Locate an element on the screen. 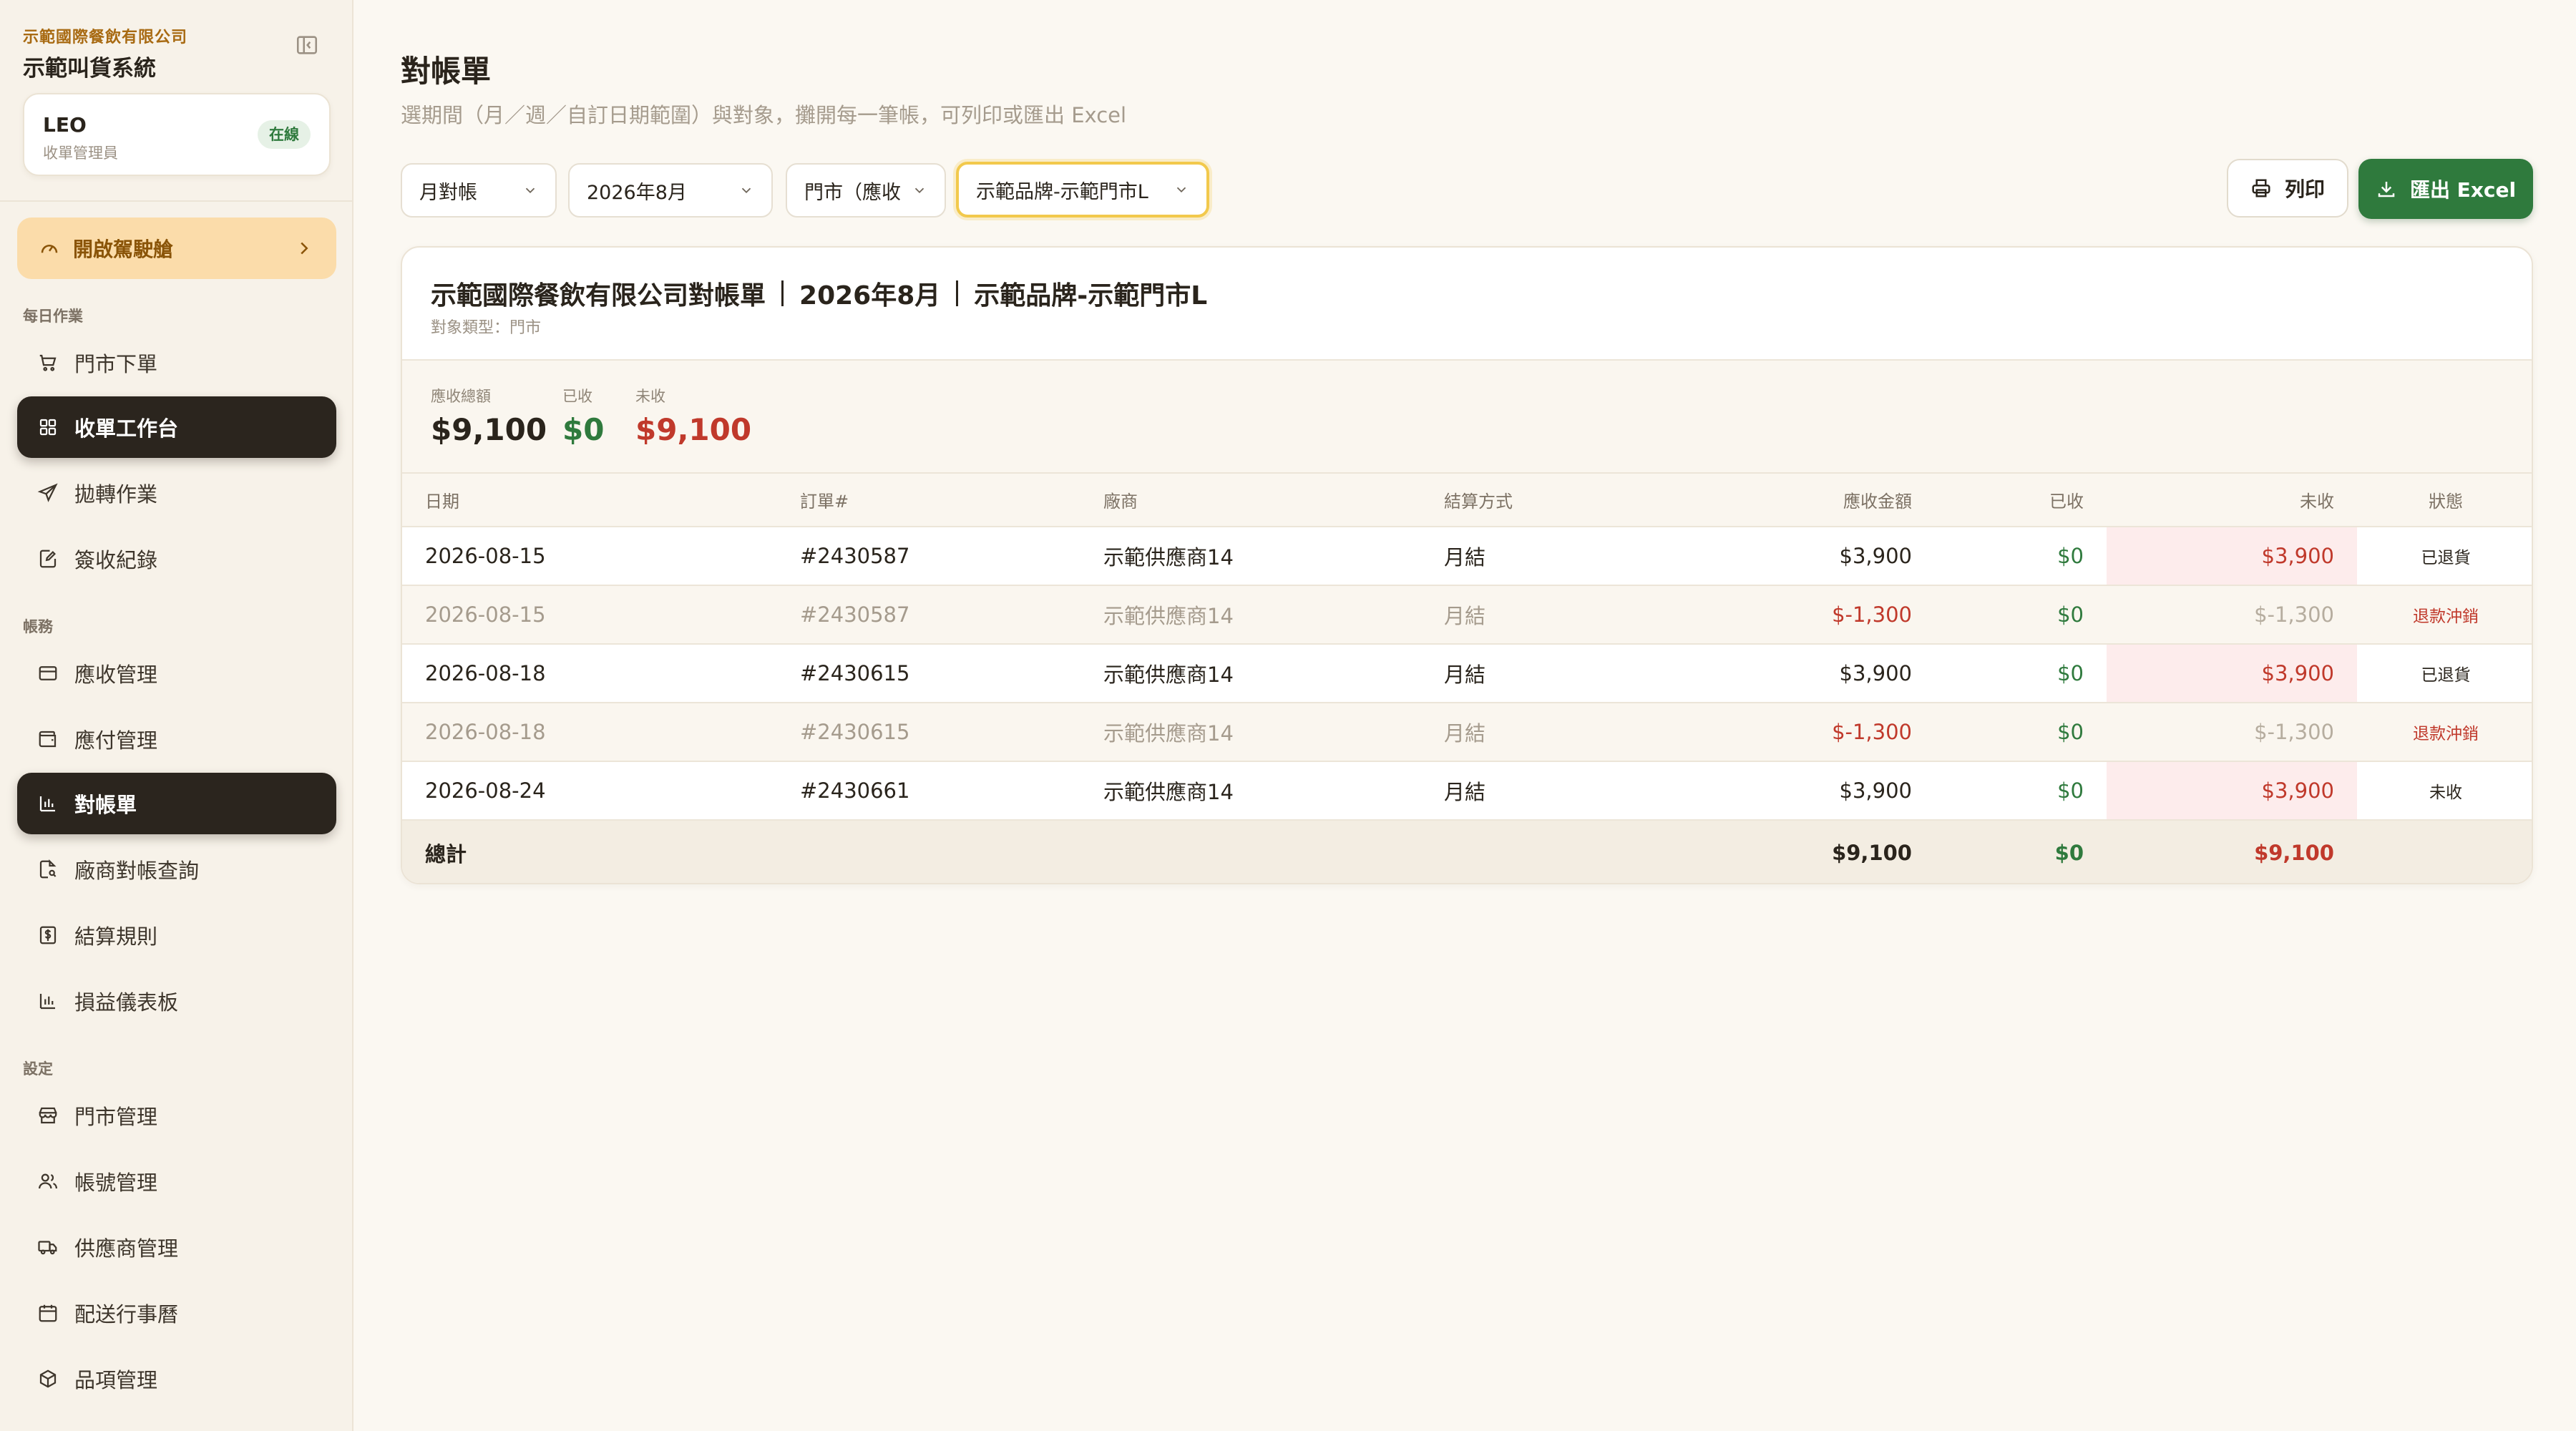 This screenshot has height=1431, width=2576. column-header-status: 狀態 is located at coordinates (2444, 501).